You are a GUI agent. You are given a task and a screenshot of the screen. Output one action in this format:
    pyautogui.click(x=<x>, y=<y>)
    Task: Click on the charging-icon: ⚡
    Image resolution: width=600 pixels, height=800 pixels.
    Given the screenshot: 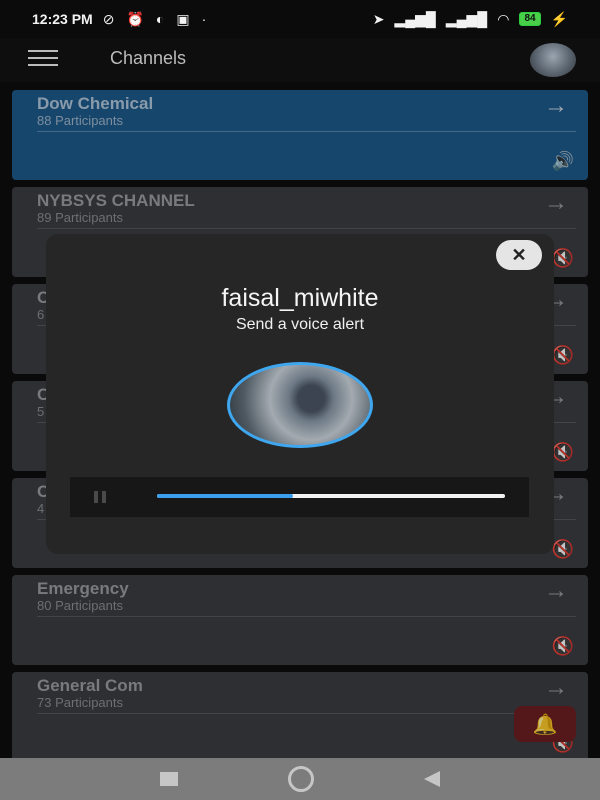 What is the action you would take?
    pyautogui.click(x=559, y=18)
    